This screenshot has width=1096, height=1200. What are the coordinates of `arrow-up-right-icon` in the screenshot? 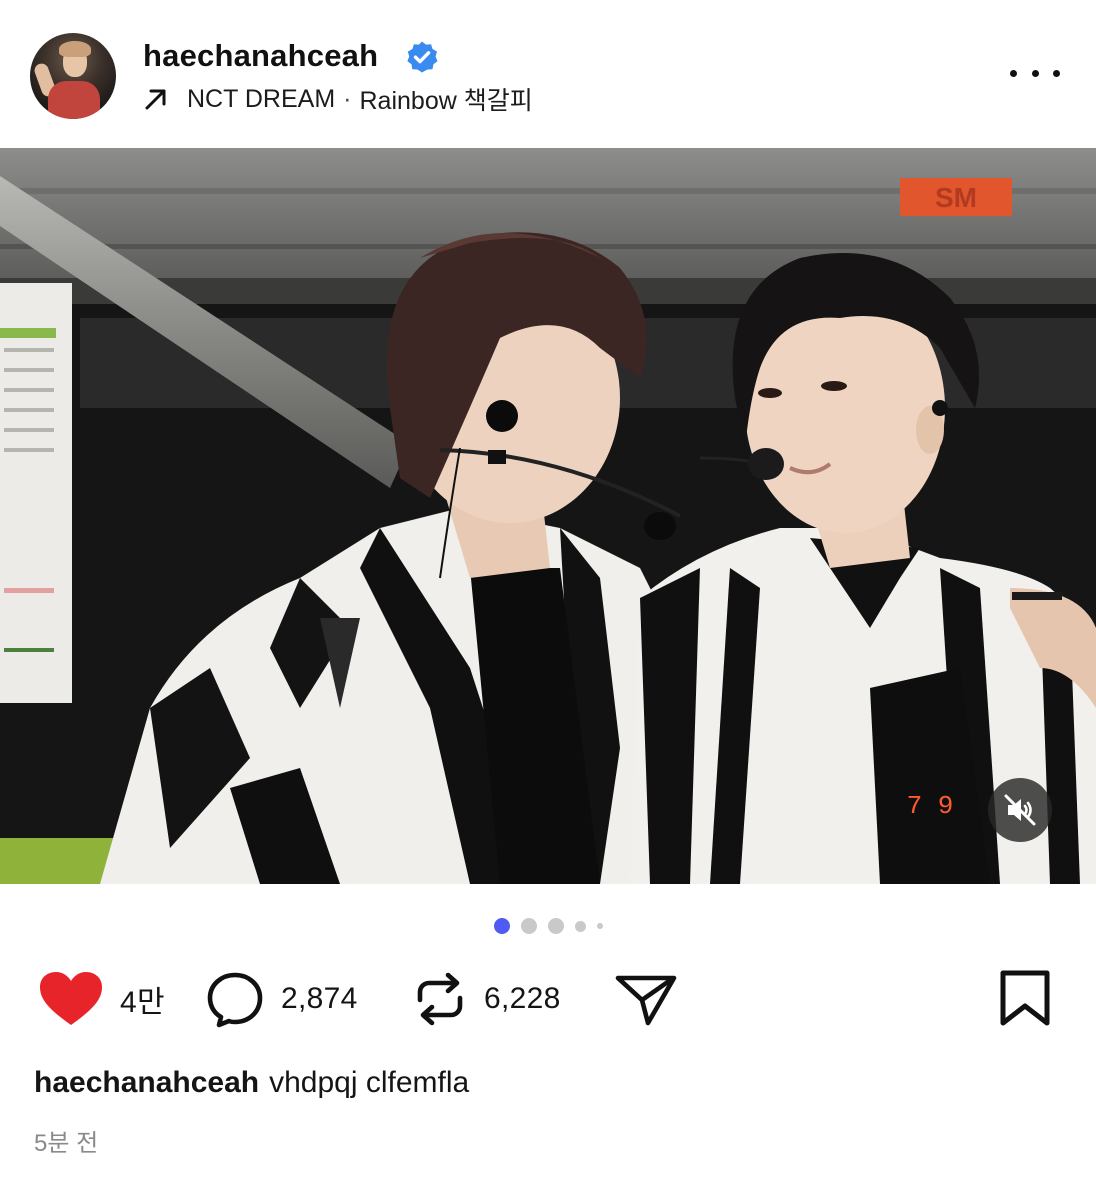 It's located at (155, 99).